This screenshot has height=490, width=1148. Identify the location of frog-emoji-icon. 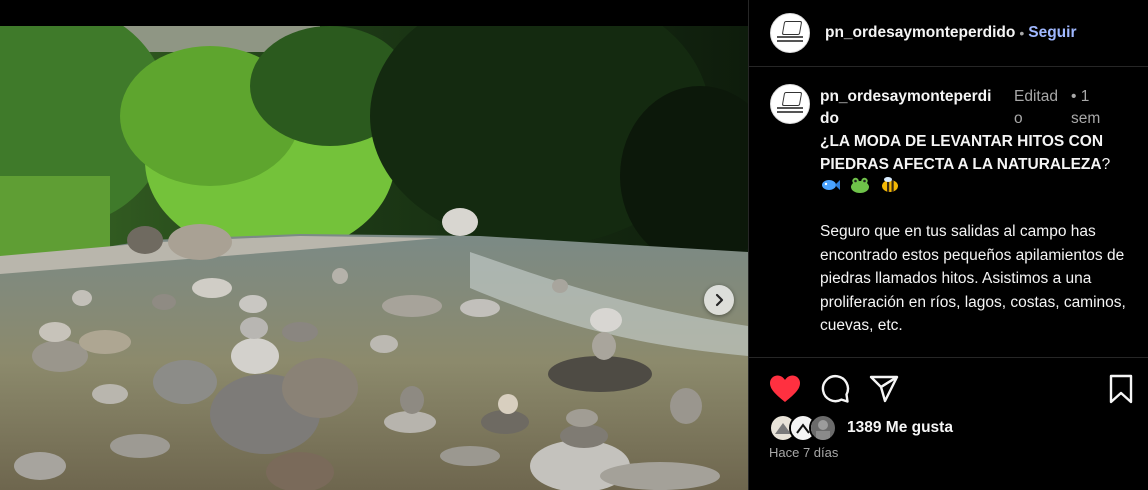
(860, 185).